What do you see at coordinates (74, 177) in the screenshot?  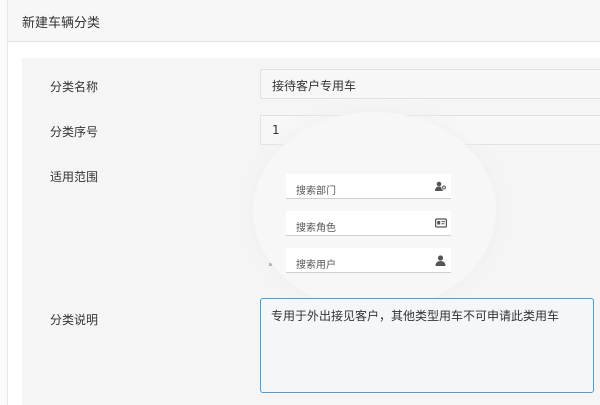 I see `applicable-scope-label: 适用范围` at bounding box center [74, 177].